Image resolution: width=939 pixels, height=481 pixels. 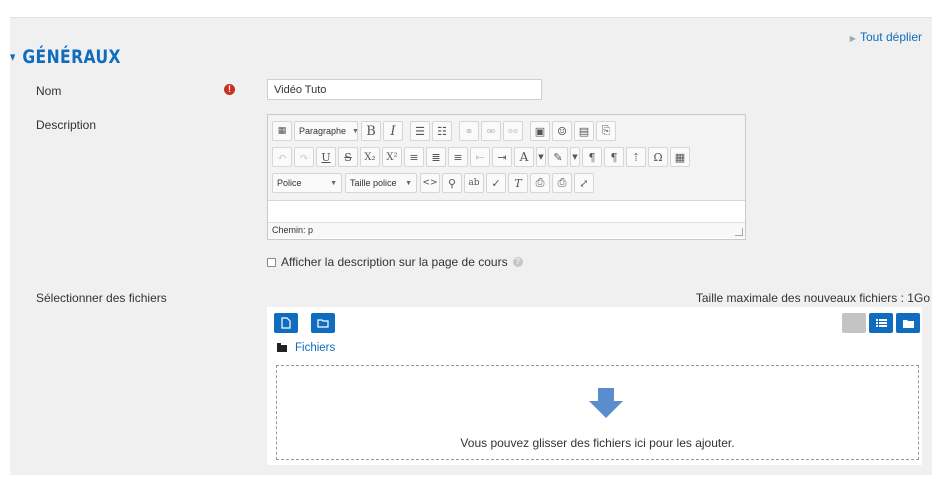 What do you see at coordinates (315, 348) in the screenshot?
I see `breadcrumb-files-link: Fichiers` at bounding box center [315, 348].